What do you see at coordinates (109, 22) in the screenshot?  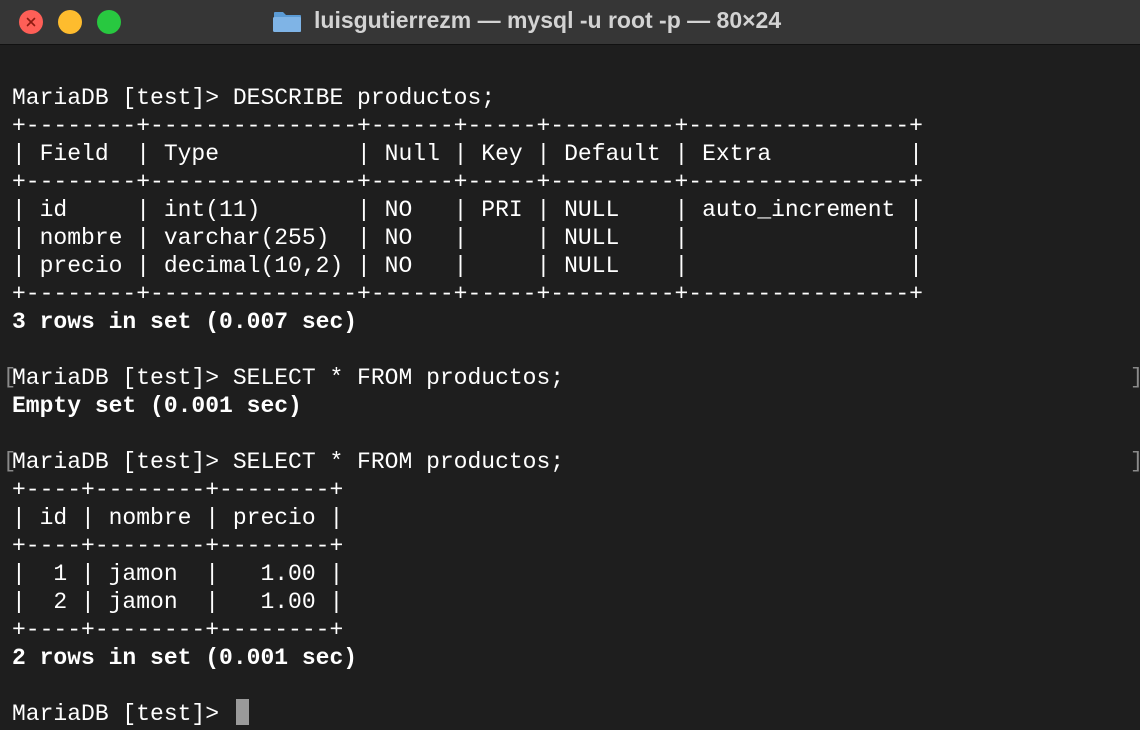 I see `zoom-button` at bounding box center [109, 22].